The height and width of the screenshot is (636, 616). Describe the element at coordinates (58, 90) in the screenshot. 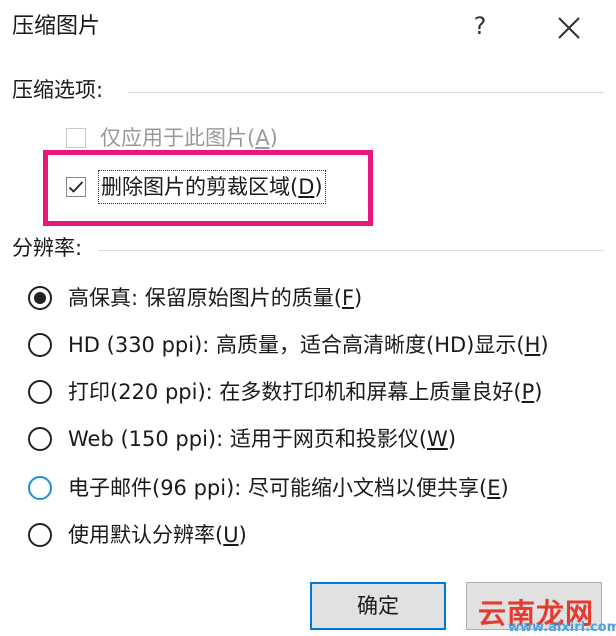

I see `compress-options-label: 压缩选项:` at that location.